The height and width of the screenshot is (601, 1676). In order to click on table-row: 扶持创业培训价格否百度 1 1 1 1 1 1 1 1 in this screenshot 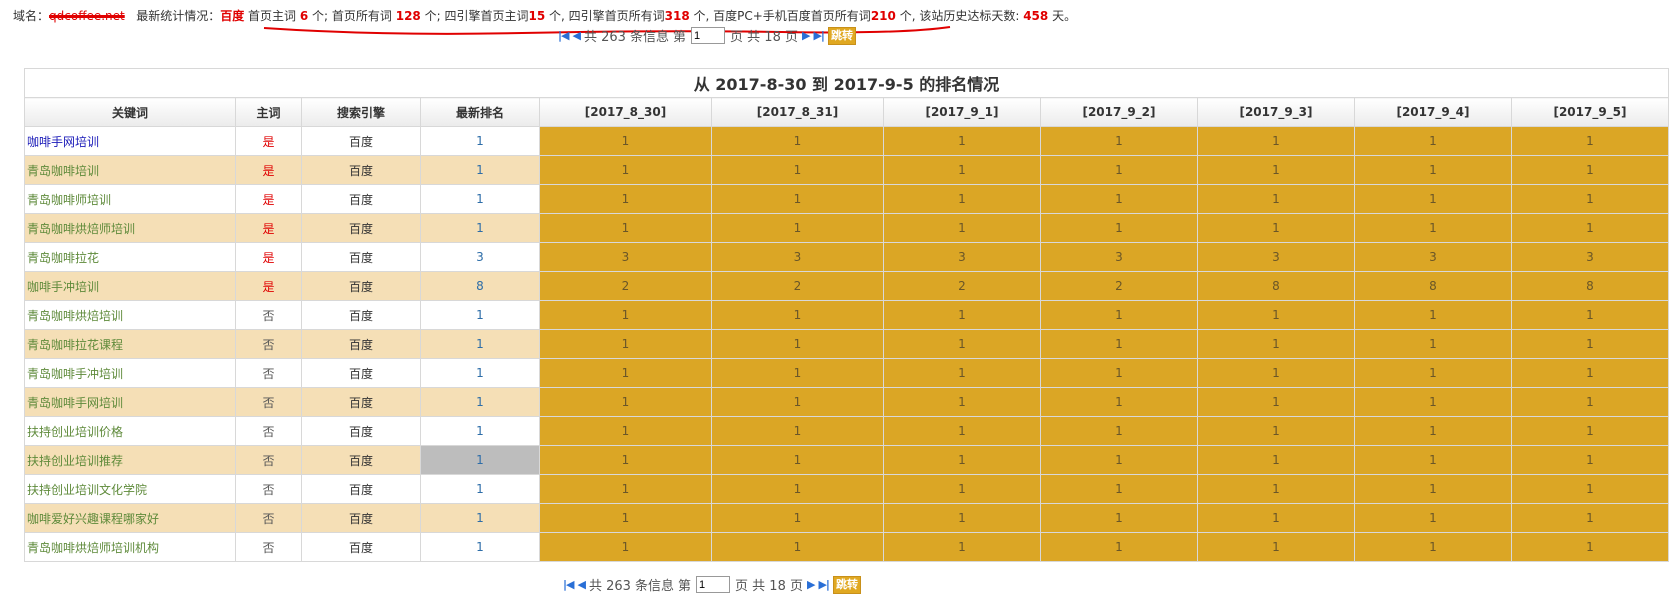, I will do `click(846, 431)`.